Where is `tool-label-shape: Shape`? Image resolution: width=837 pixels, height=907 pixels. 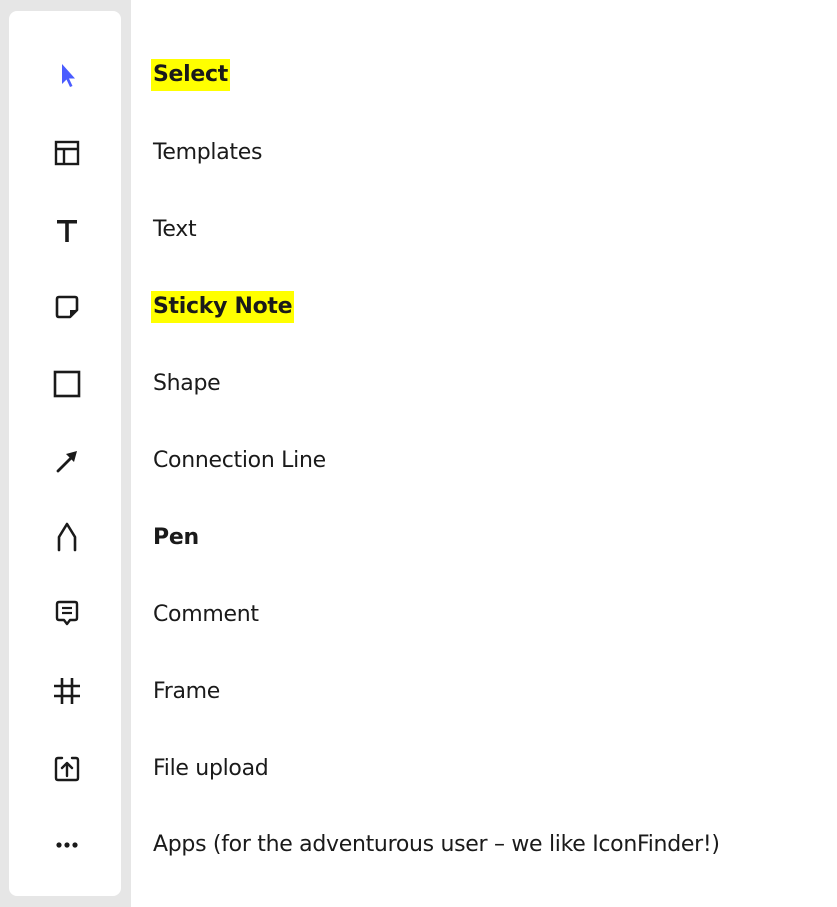
tool-label-shape: Shape is located at coordinates (187, 383).